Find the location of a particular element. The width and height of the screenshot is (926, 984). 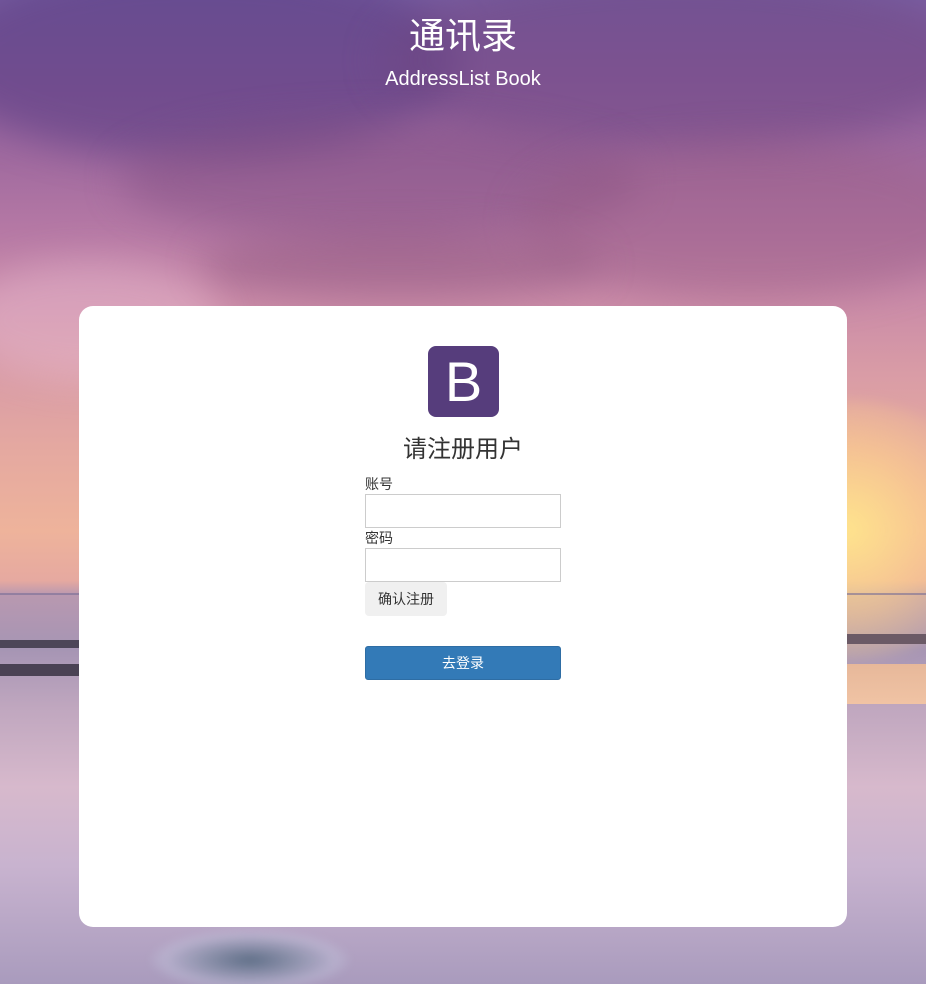

beach is located at coordinates (881, 684).